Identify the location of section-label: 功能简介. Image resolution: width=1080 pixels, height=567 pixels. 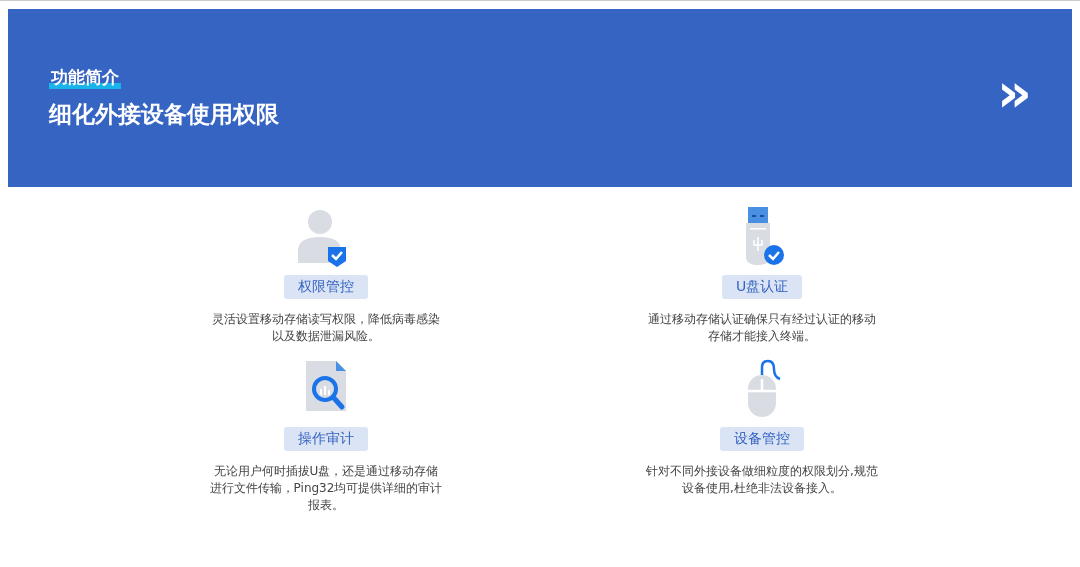
(85, 77).